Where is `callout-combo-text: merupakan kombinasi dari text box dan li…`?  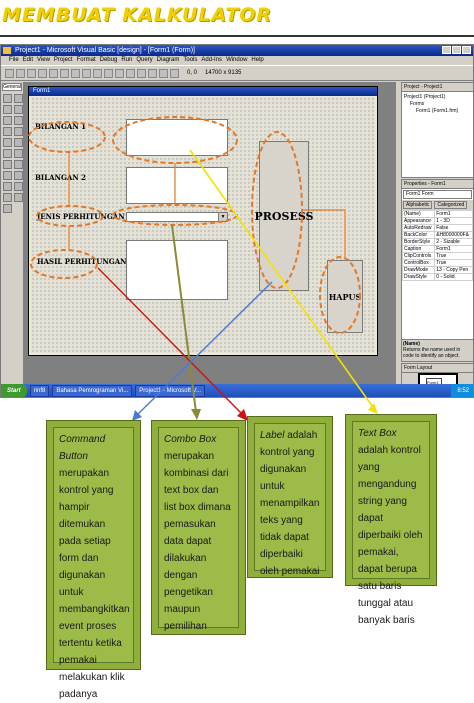
callout-combo-text: merupakan kombinasi dari text box dan li… is located at coordinates (197, 541).